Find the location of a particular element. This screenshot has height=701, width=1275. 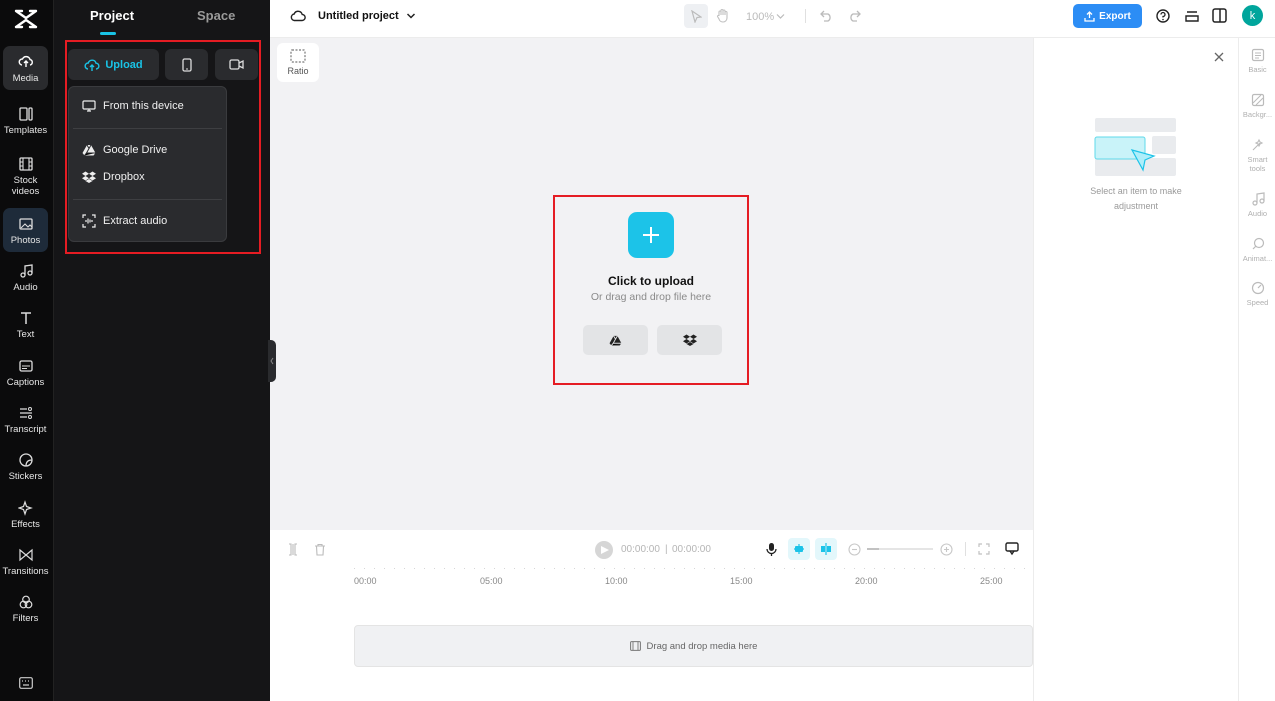

menu-item-extract-audio: Extract audio is located at coordinates (124, 221).